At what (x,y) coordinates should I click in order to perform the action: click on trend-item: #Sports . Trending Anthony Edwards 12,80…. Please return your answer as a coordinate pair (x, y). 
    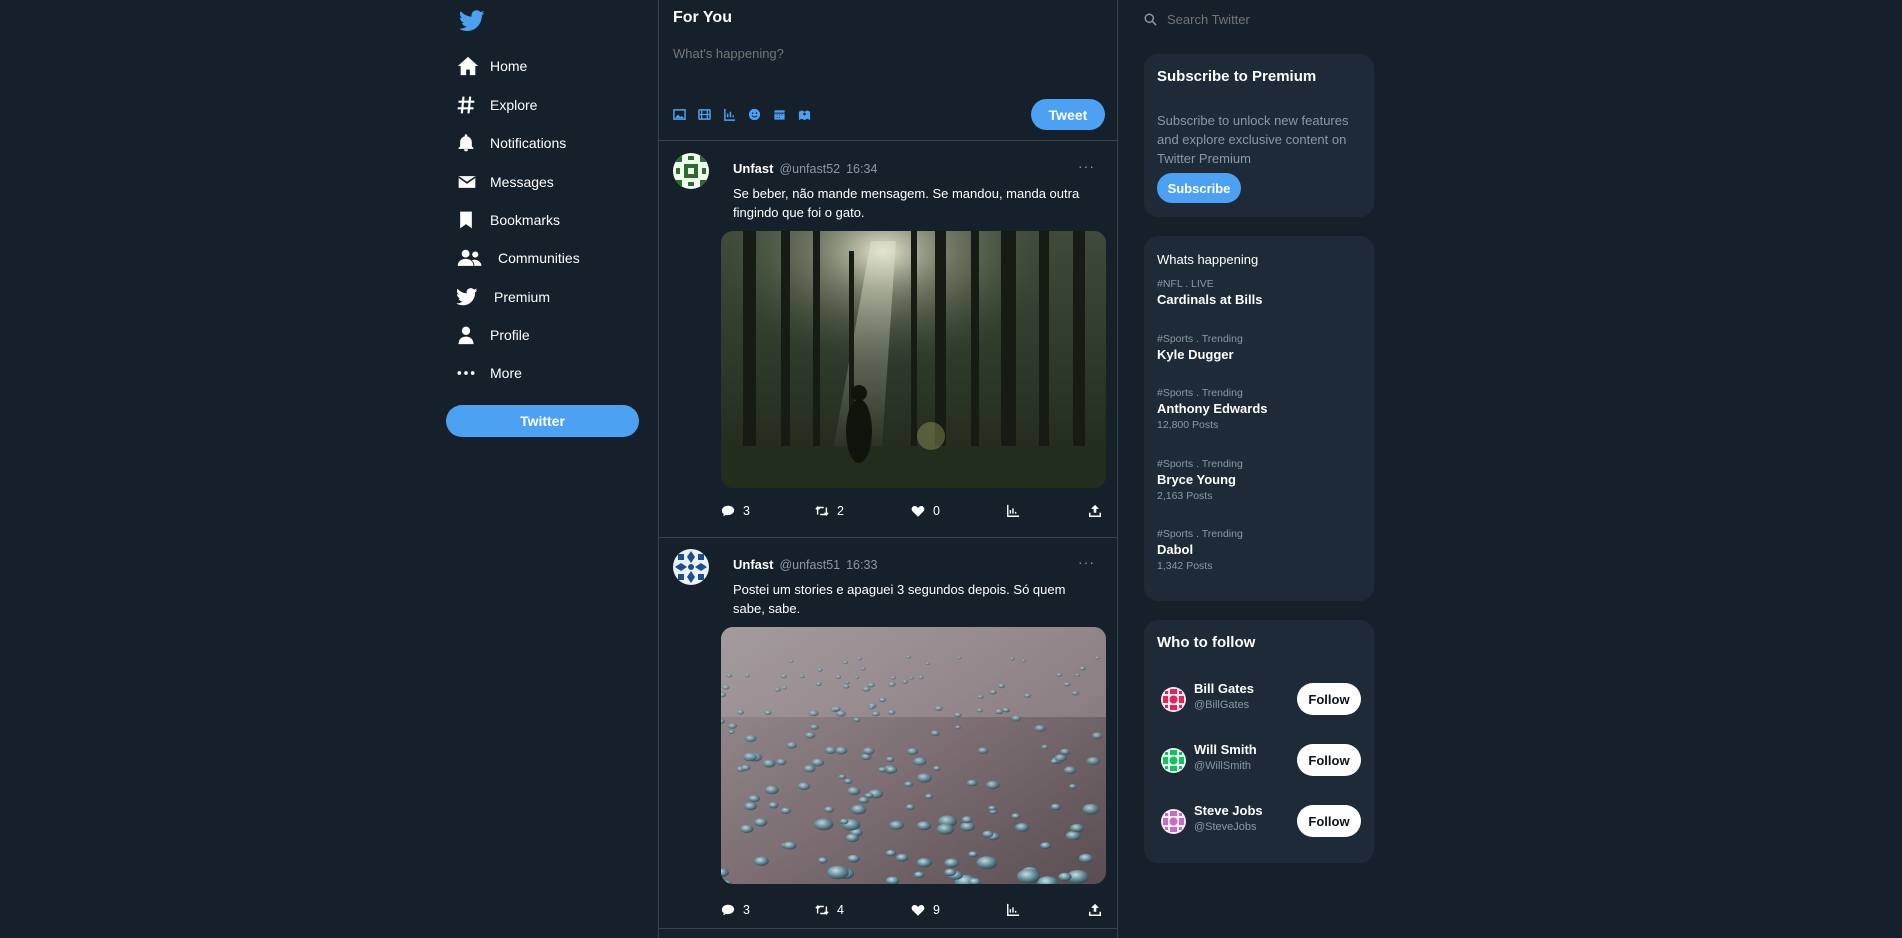
    Looking at the image, I should click on (1212, 409).